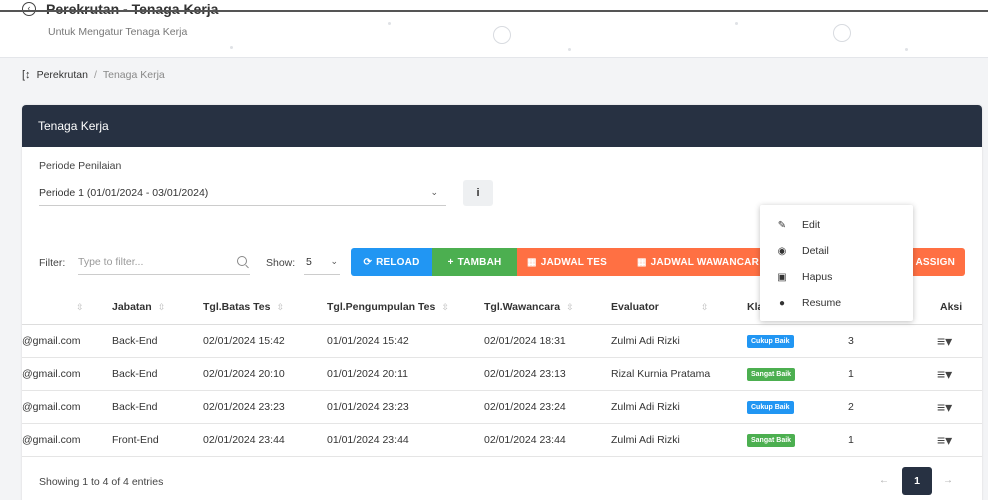 This screenshot has width=988, height=500. I want to click on dropdown-item-label: Hapus, so click(817, 277).